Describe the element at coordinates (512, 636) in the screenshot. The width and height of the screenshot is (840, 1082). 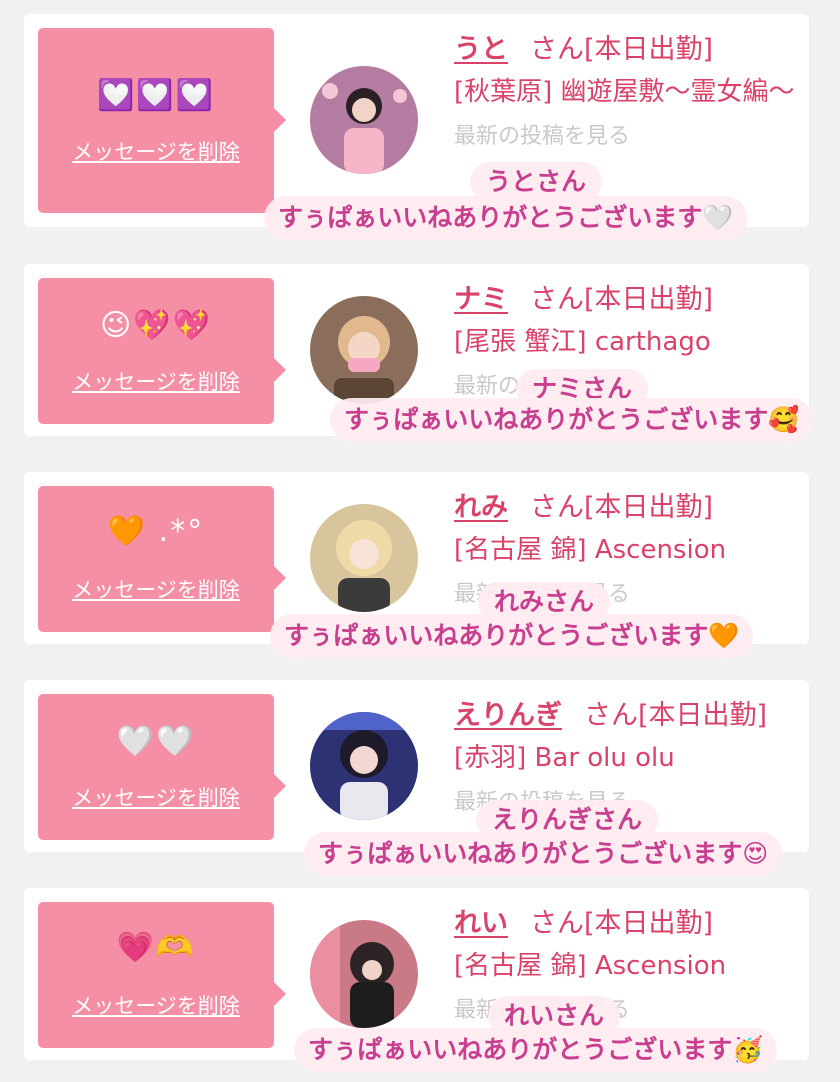
I see `caption-thanks: すぅぱぁいいねありがとうございます🧡` at that location.